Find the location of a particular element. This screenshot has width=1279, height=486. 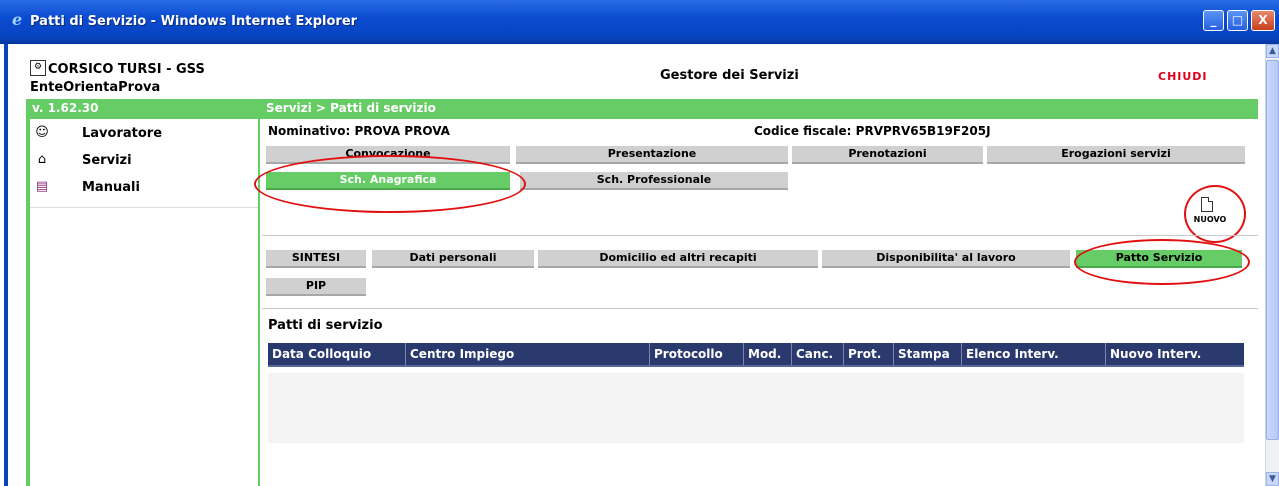

sidebar-item-label: Servizi is located at coordinates (107, 160).